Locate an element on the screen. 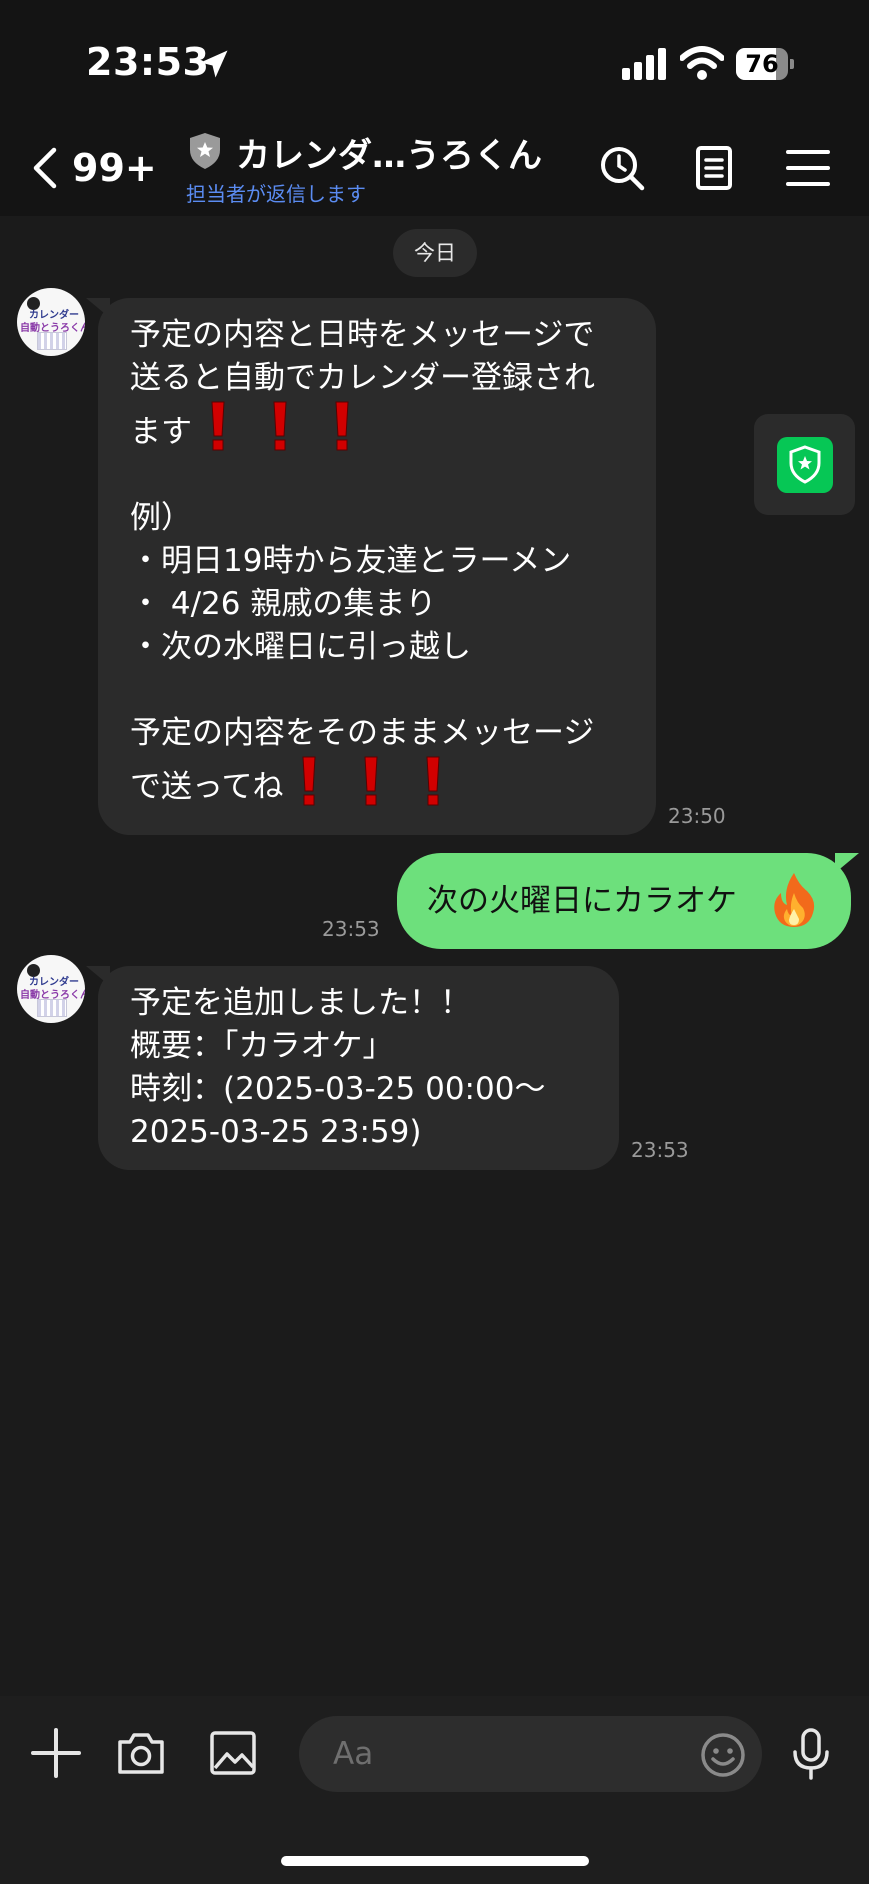 The image size is (869, 1884). menu-icon is located at coordinates (808, 168).